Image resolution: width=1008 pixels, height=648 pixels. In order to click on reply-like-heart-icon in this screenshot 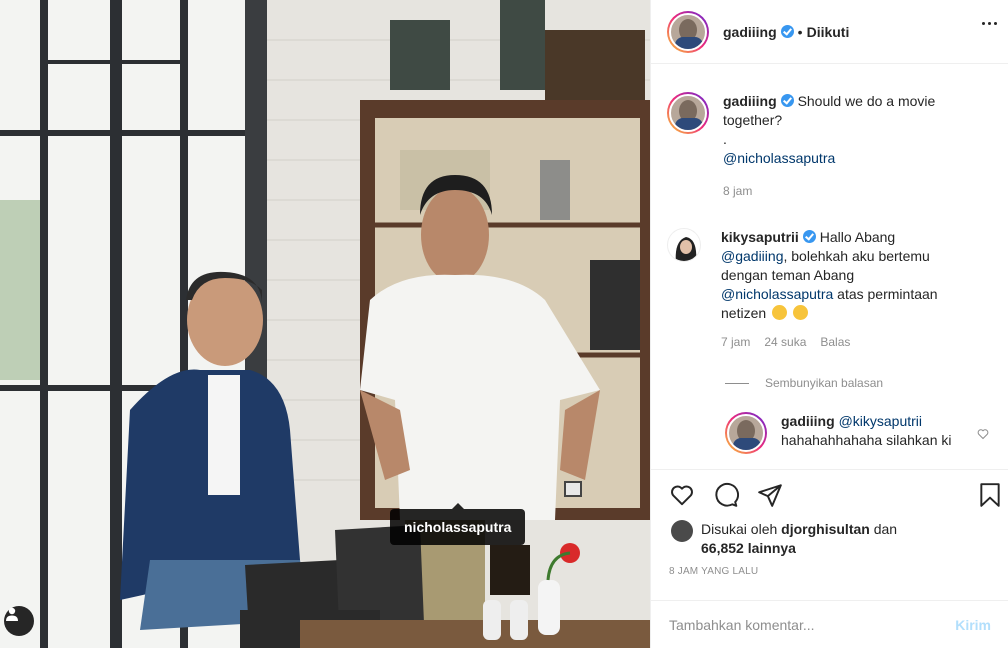, I will do `click(983, 434)`.